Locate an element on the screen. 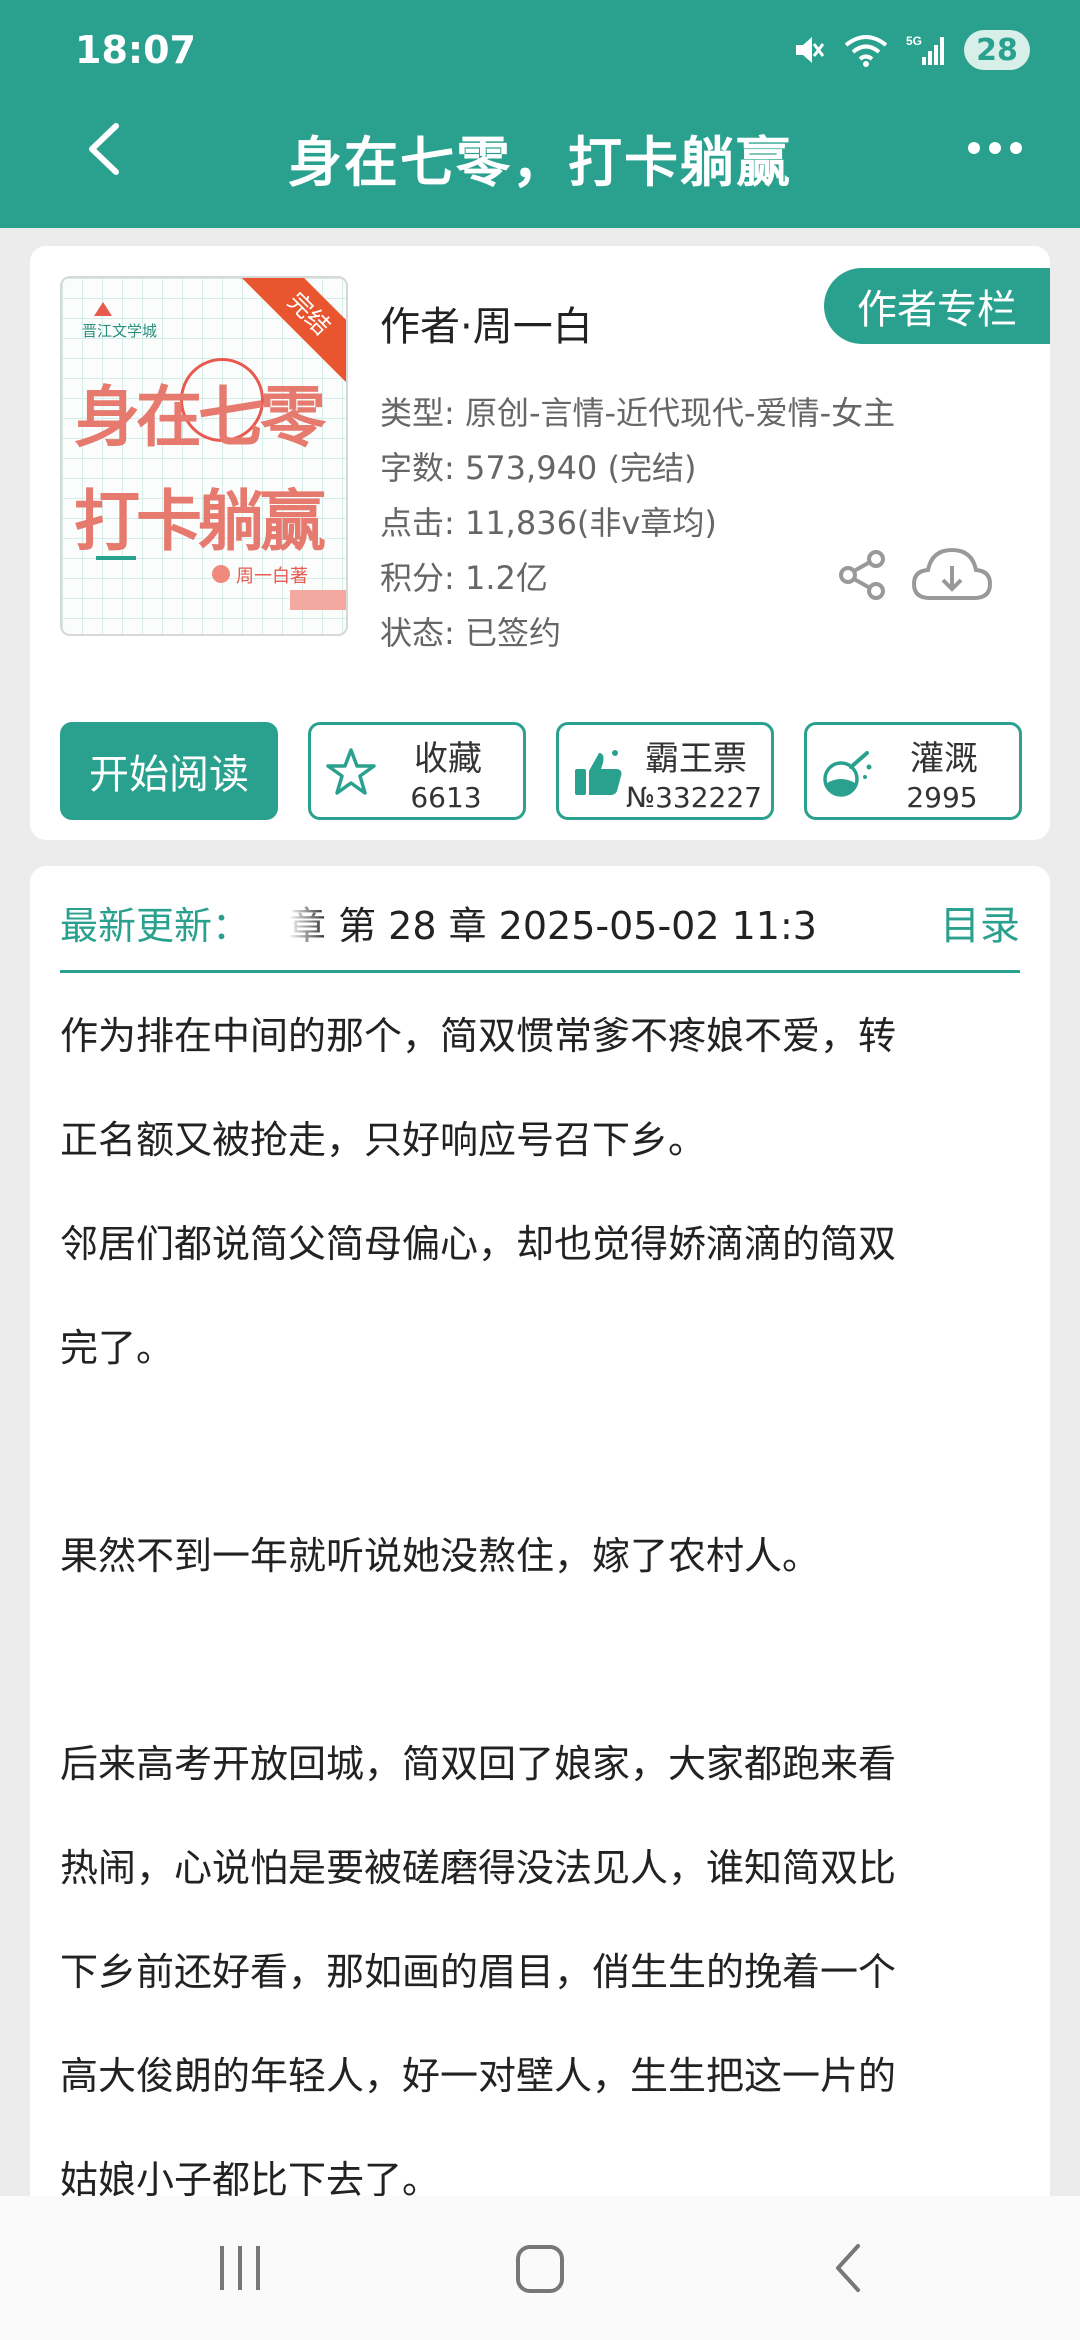  vote-count: №332227 is located at coordinates (693, 797).